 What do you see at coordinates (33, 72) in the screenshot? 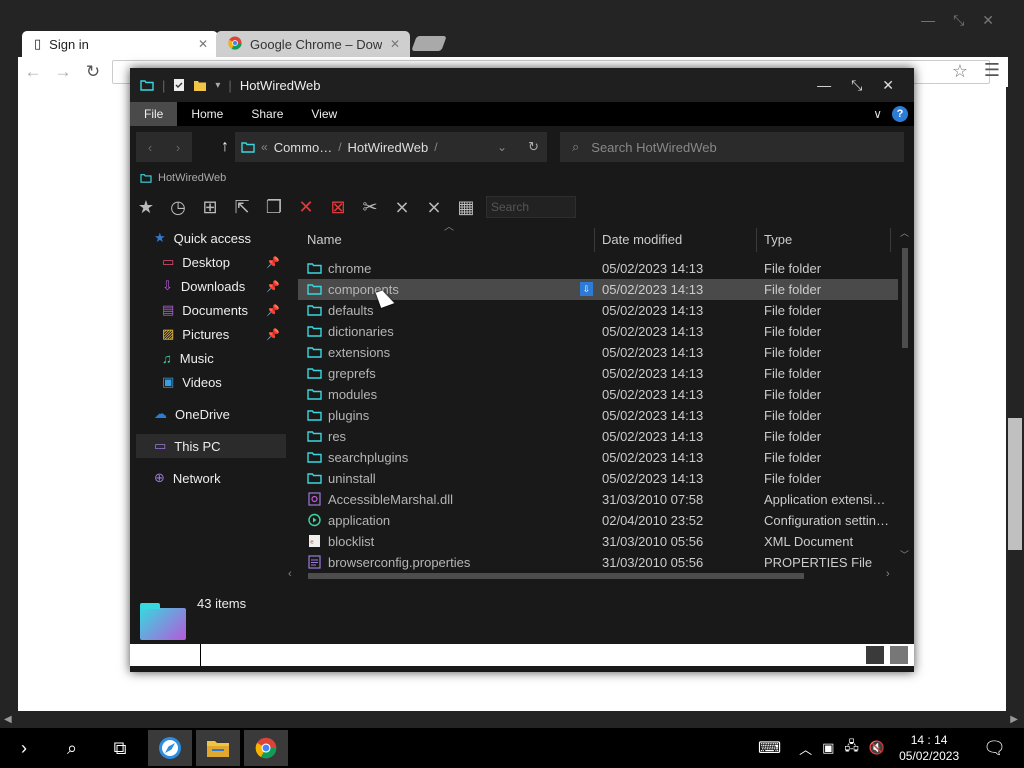
I see `back-arrow-icon: ←` at bounding box center [33, 72].